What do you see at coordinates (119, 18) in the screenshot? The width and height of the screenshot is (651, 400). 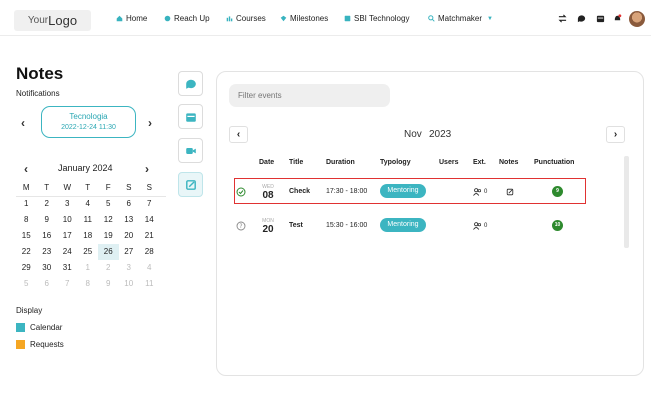 I see `home-icon` at bounding box center [119, 18].